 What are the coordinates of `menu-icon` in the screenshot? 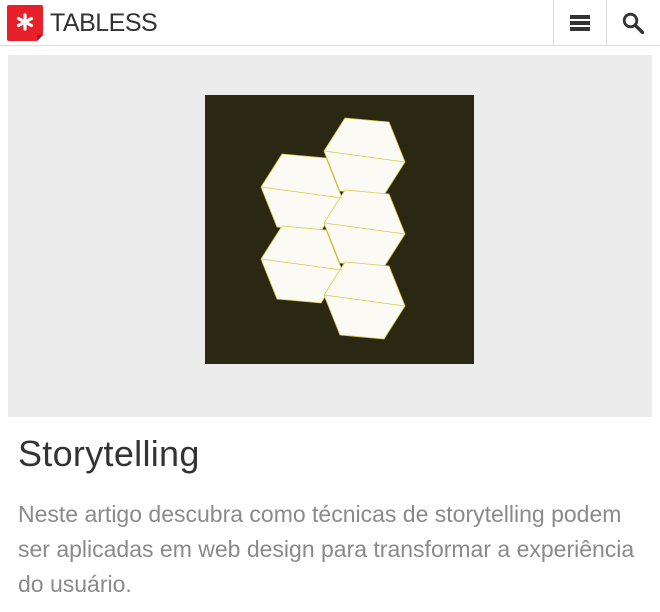 It's located at (580, 22).